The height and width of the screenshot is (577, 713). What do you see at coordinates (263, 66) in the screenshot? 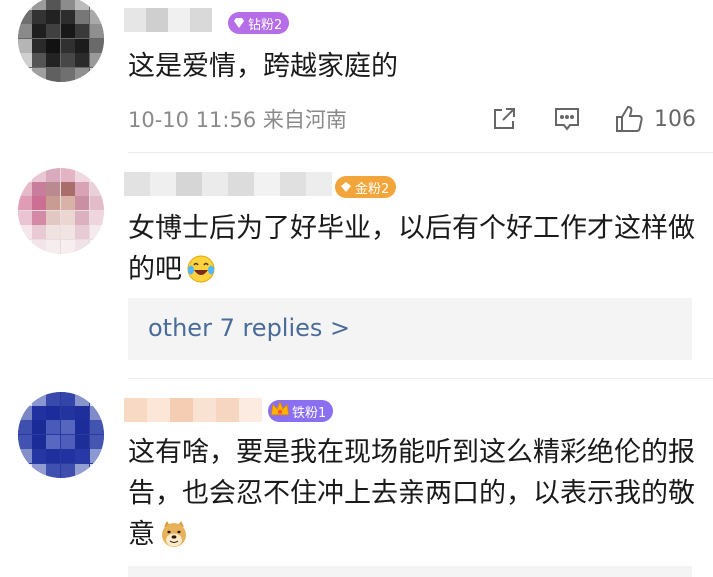
I see `comment-text: 这是爱情，跨越家庭的` at bounding box center [263, 66].